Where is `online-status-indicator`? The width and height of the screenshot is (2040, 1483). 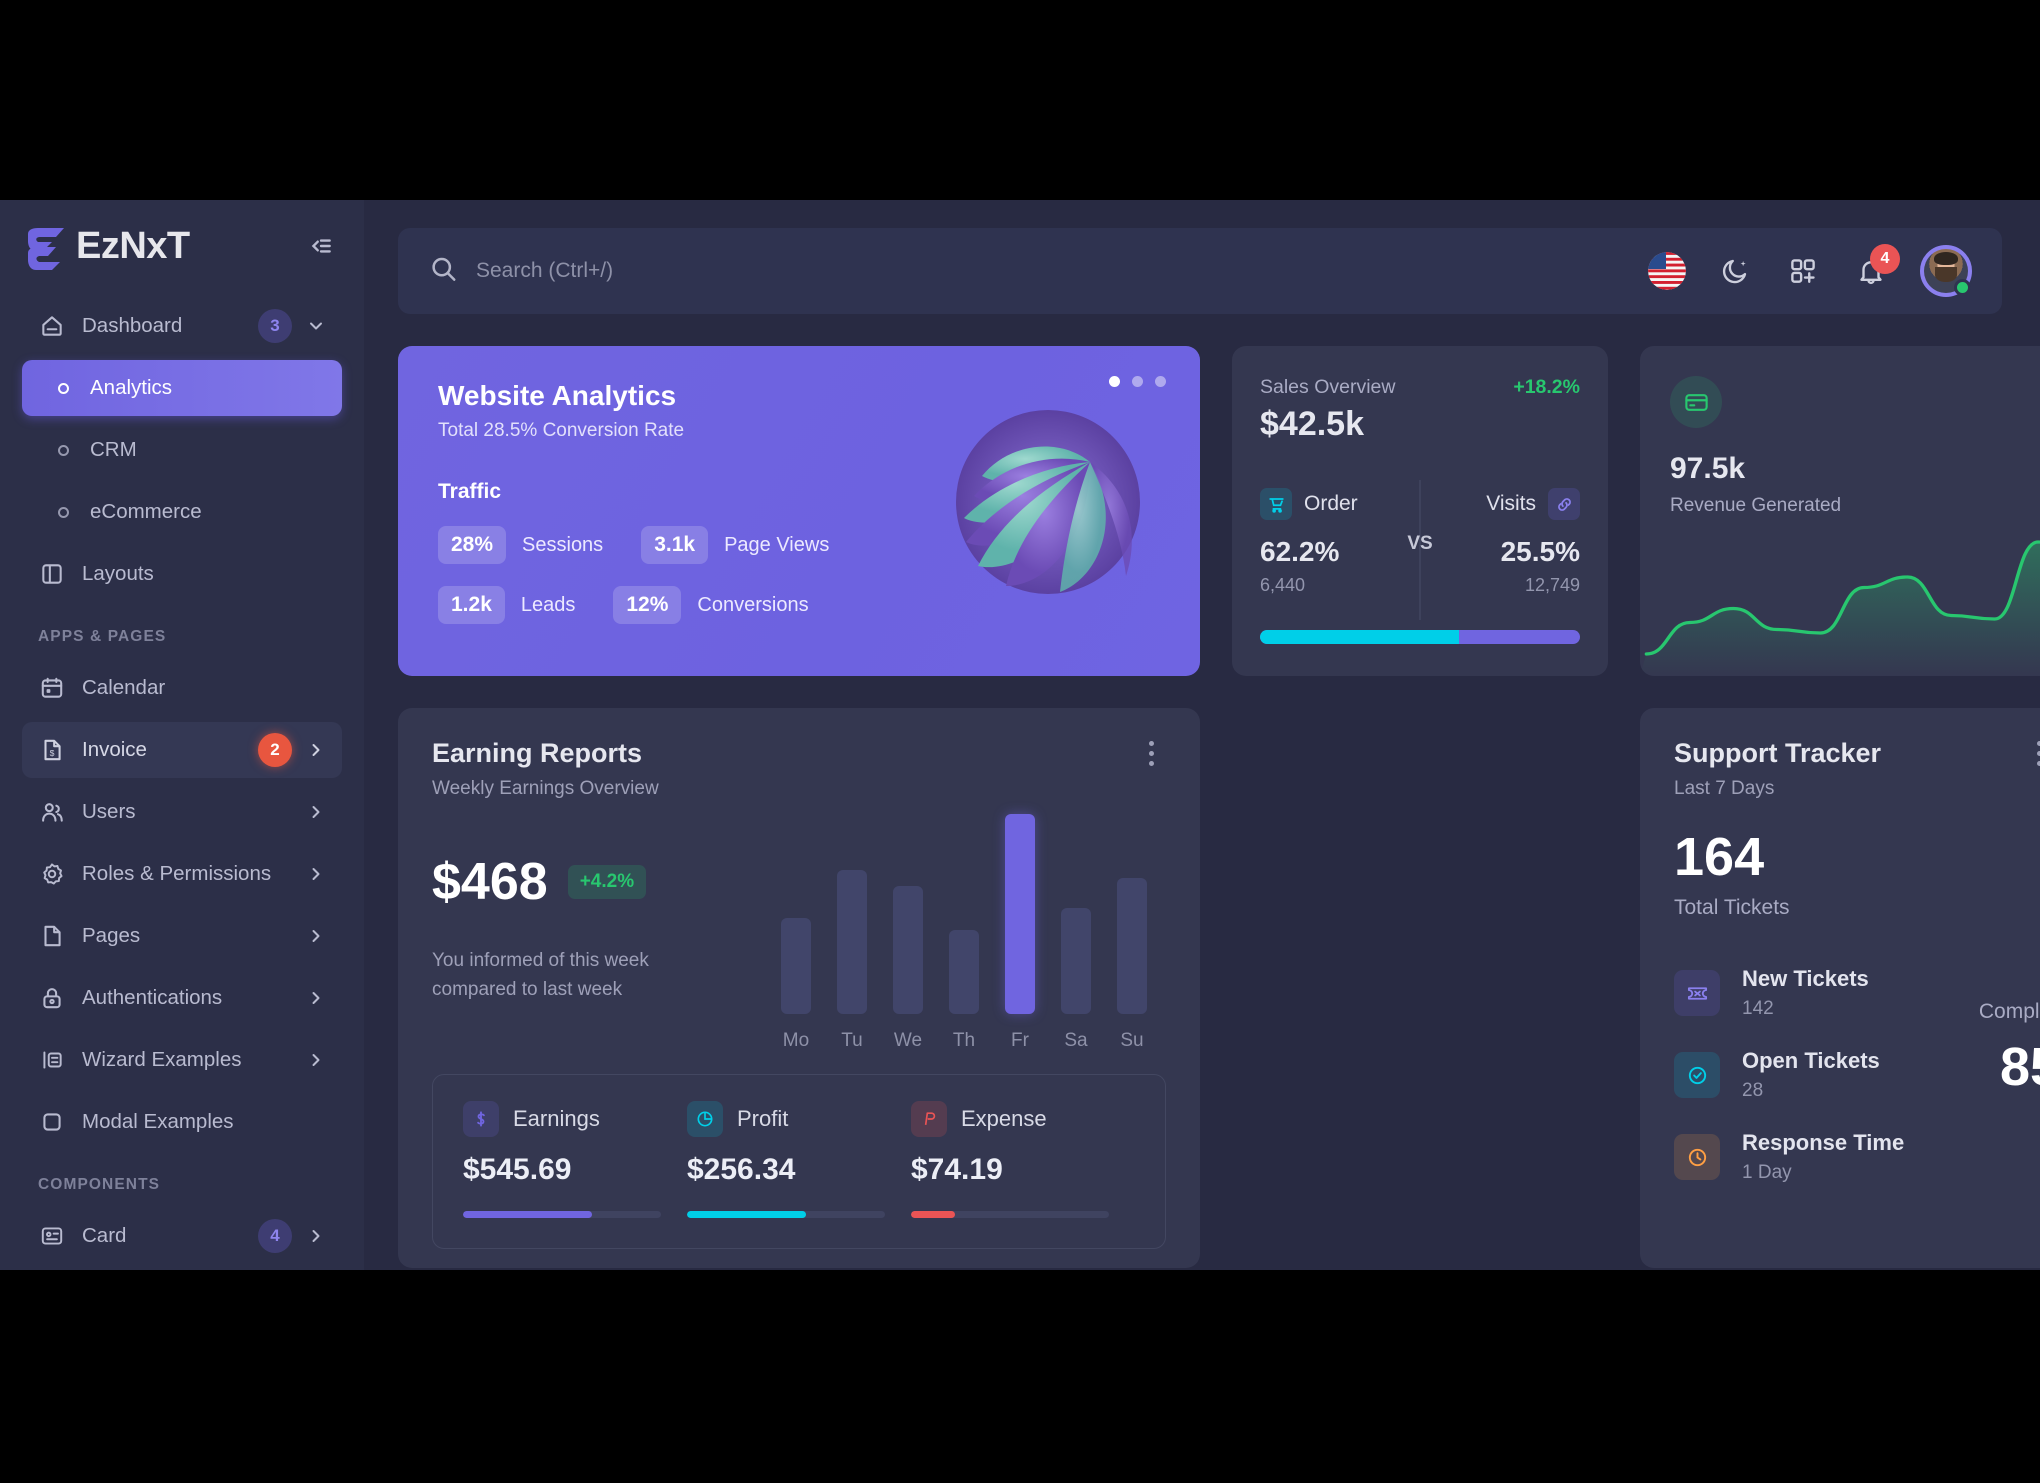
online-status-indicator is located at coordinates (1962, 287).